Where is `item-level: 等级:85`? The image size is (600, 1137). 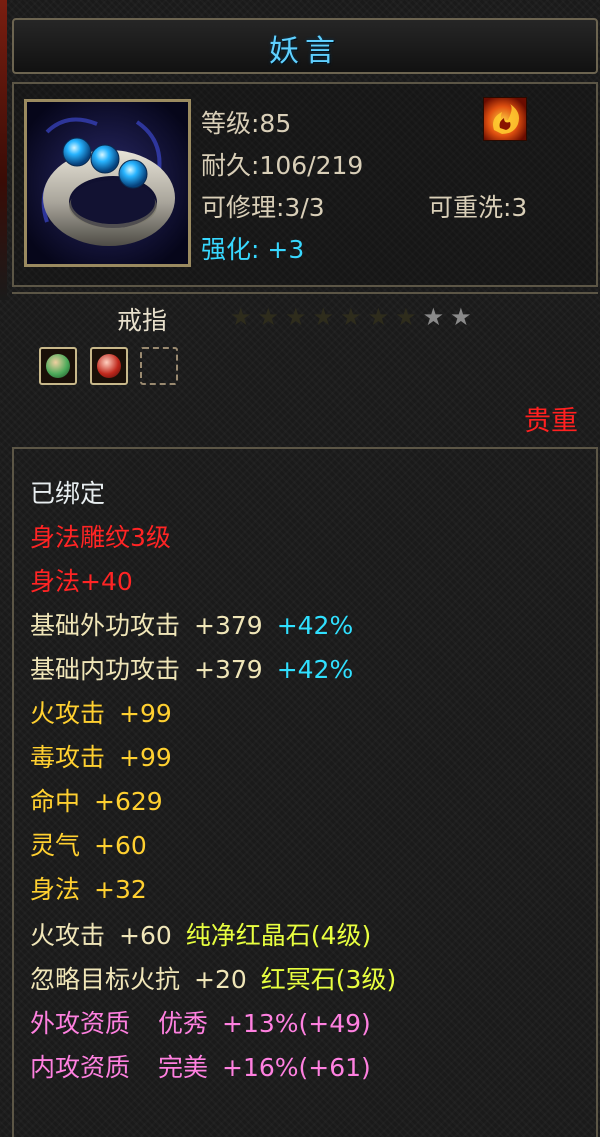
item-level: 等级:85 is located at coordinates (246, 123).